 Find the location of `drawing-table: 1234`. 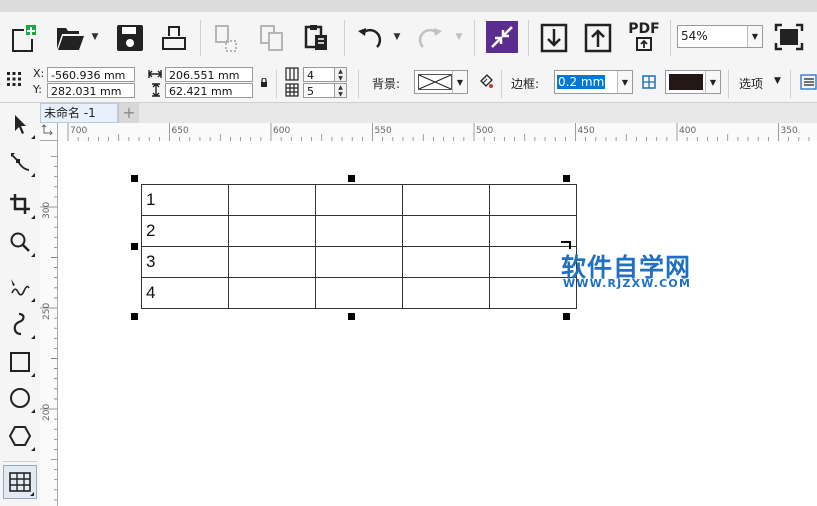

drawing-table: 1234 is located at coordinates (359, 246).